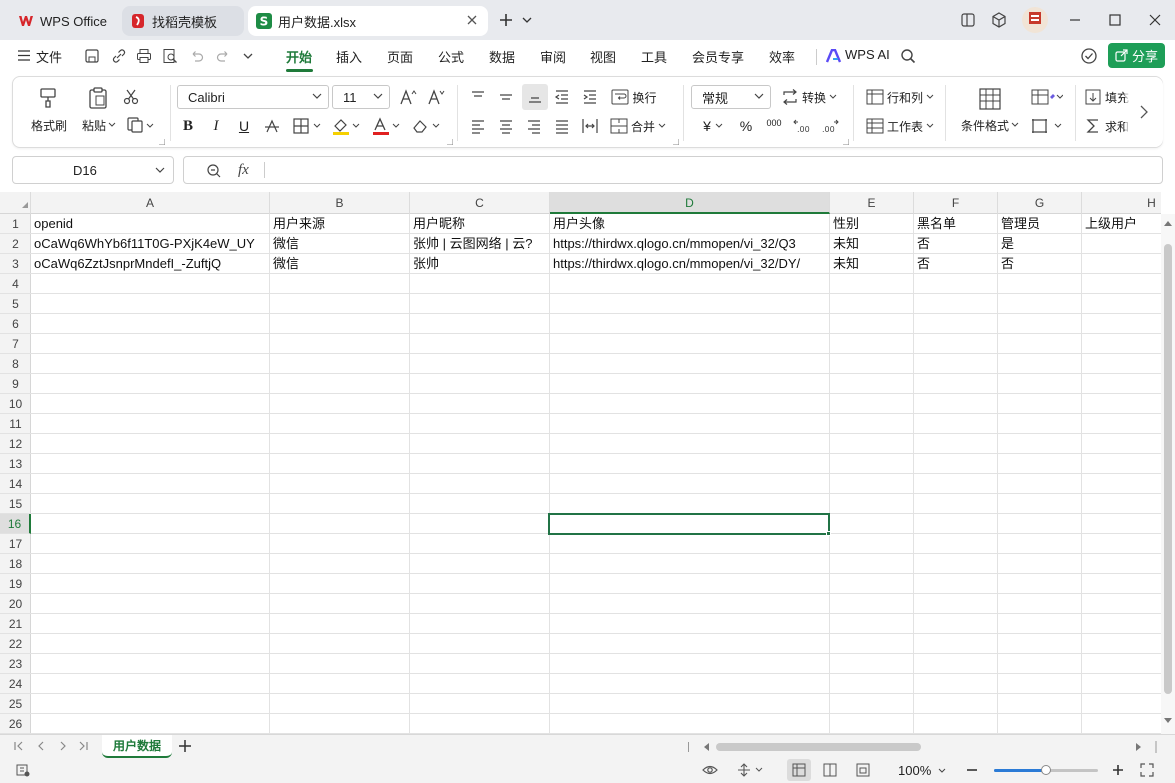 The image size is (1175, 783). What do you see at coordinates (871, 244) in the screenshot?
I see `cell-e2: 未知` at bounding box center [871, 244].